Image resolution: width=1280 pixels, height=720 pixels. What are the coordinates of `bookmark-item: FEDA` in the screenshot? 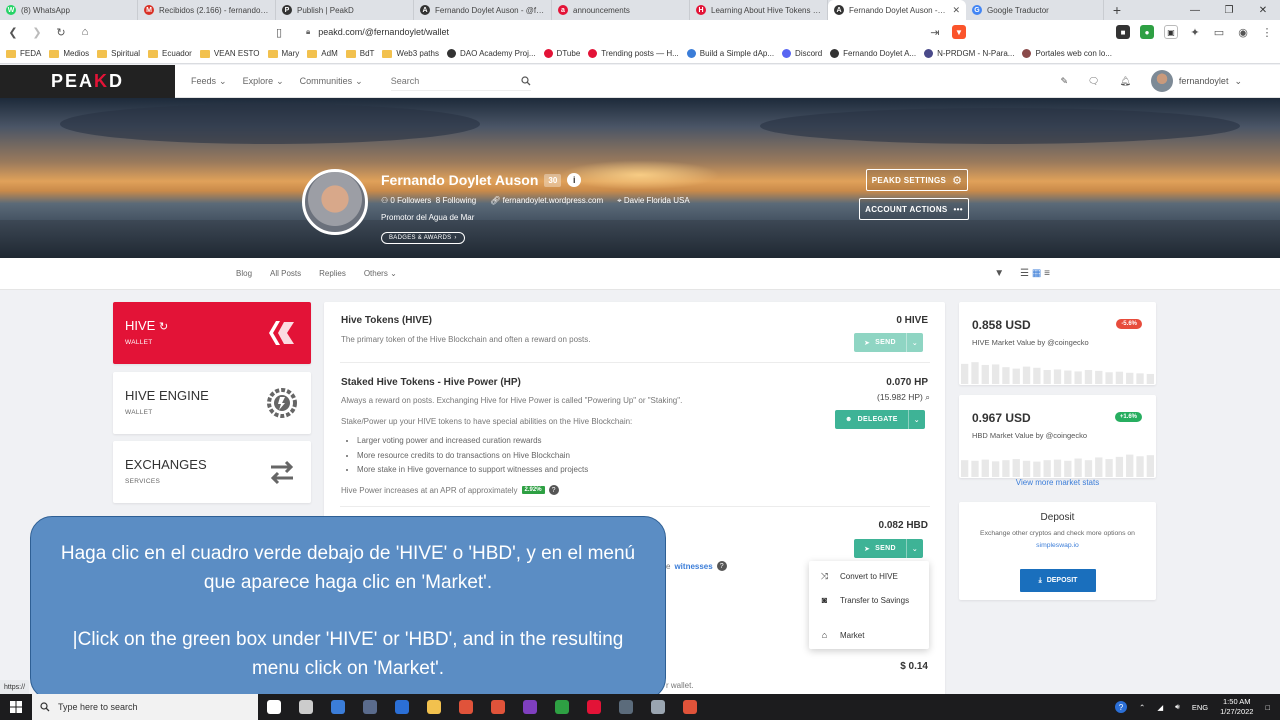 It's located at (23, 53).